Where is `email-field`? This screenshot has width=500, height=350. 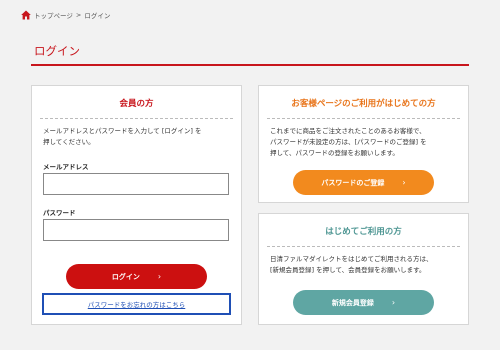
email-field is located at coordinates (136, 184).